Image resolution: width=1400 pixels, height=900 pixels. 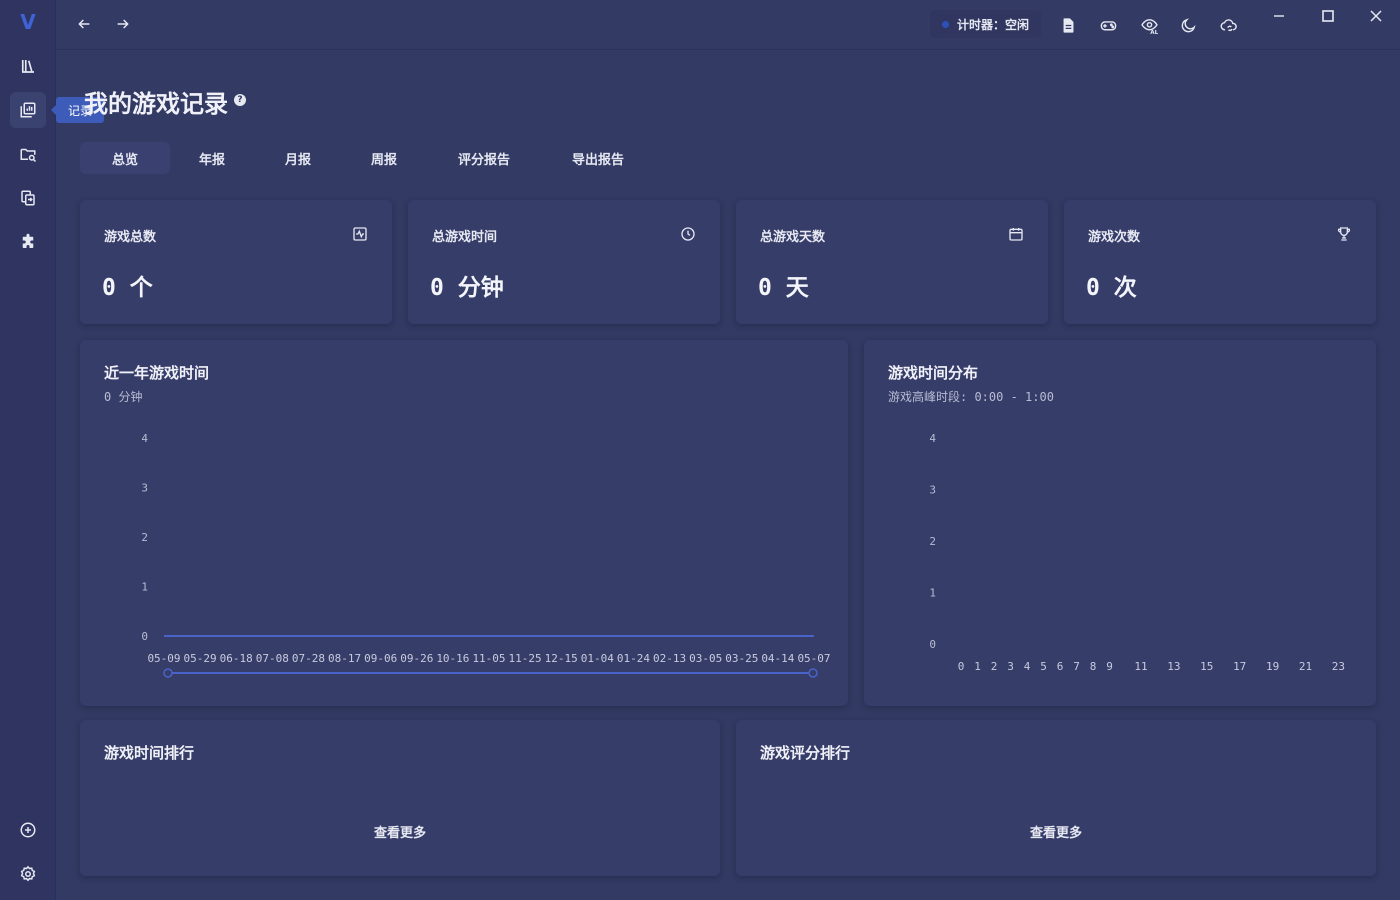 I want to click on stat-label: 总游戏天数, so click(x=793, y=237).